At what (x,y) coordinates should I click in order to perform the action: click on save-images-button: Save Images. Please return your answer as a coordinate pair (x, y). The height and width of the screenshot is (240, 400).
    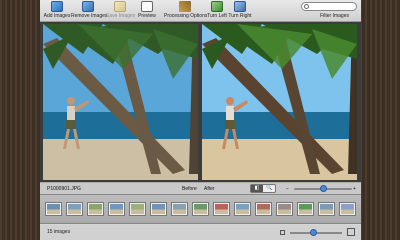
    Looking at the image, I should click on (120, 10).